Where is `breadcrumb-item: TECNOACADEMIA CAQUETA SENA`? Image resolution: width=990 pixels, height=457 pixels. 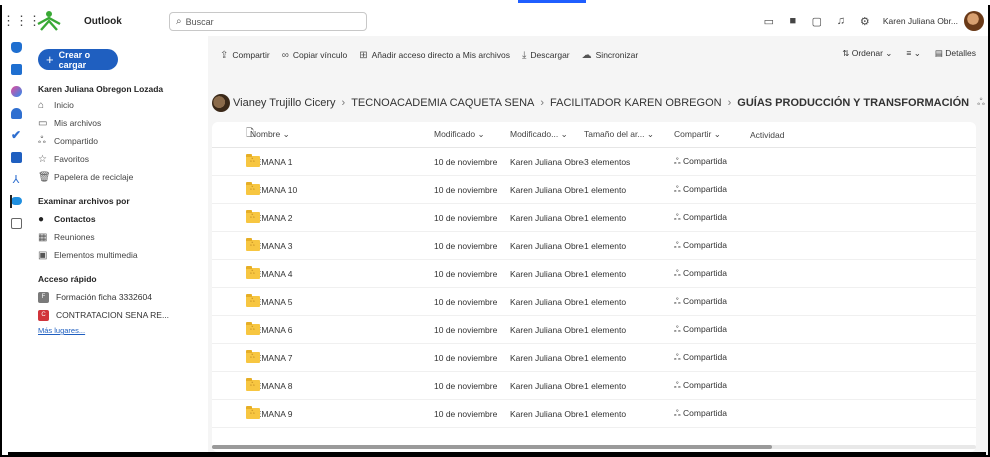 breadcrumb-item: TECNOACADEMIA CAQUETA SENA is located at coordinates (442, 103).